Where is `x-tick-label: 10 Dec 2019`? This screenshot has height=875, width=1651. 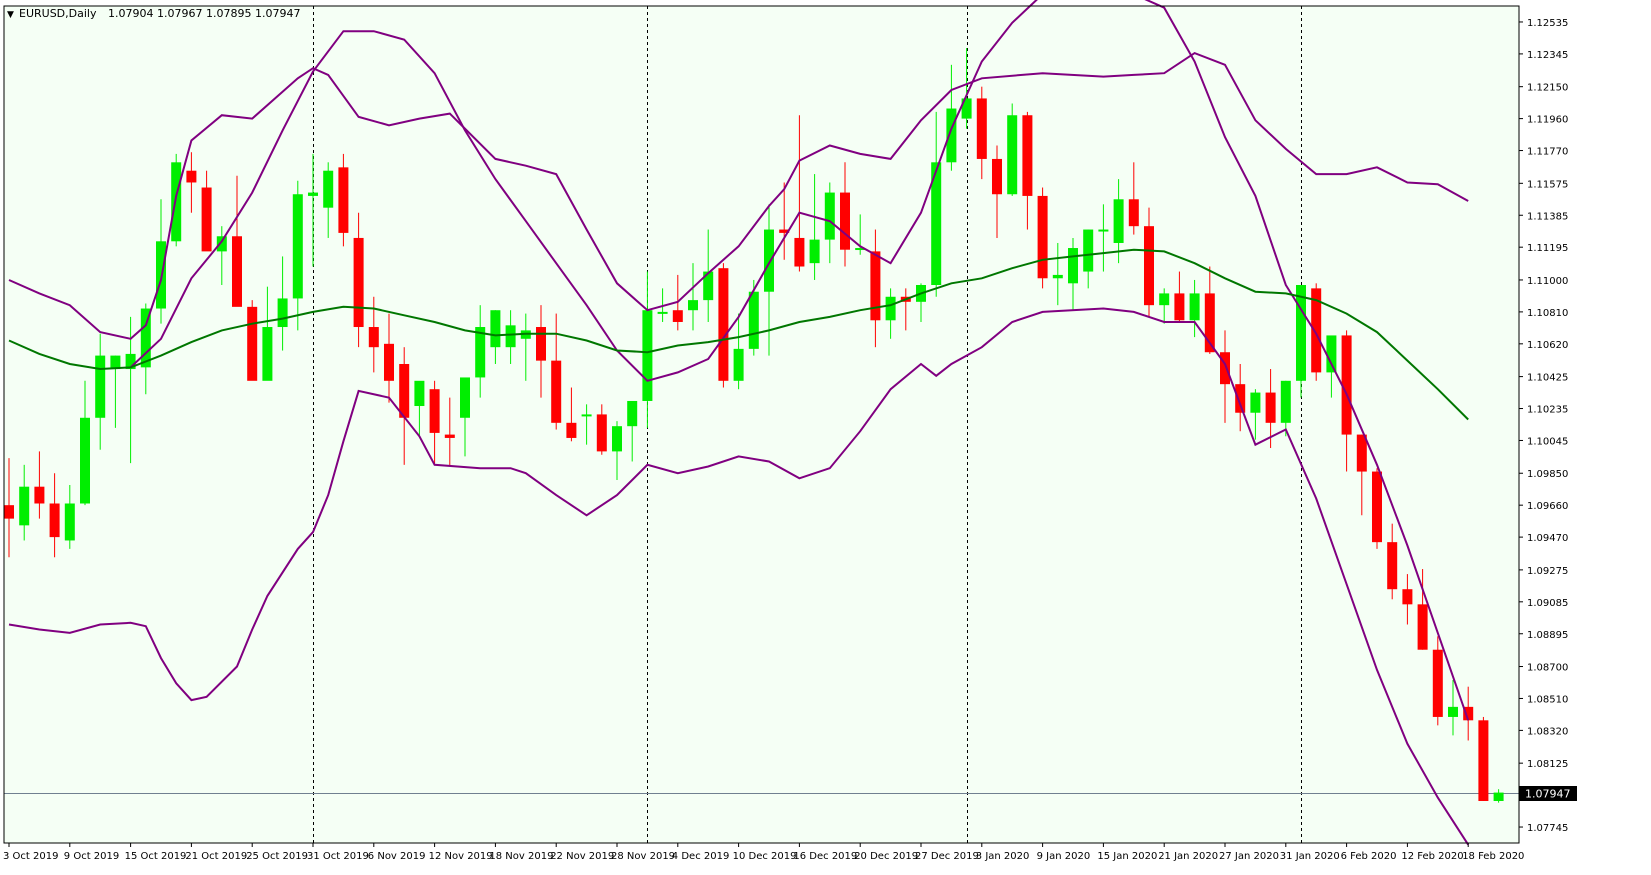
x-tick-label: 10 Dec 2019 is located at coordinates (765, 856).